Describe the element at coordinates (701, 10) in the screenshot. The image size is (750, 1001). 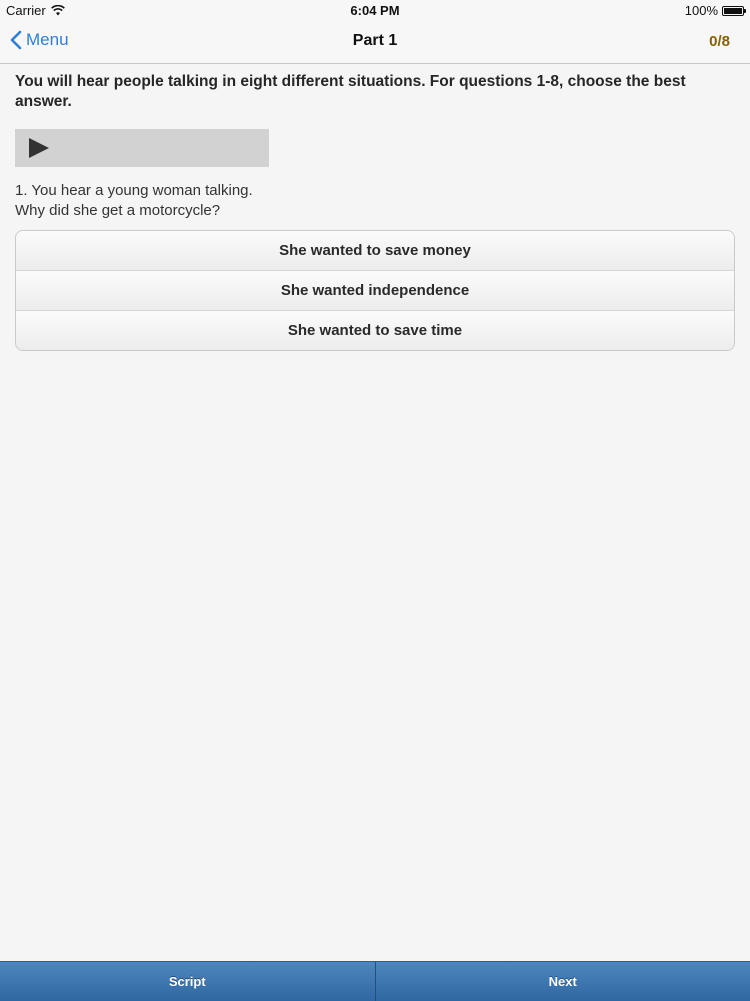
I see `battery-percent: 100%` at that location.